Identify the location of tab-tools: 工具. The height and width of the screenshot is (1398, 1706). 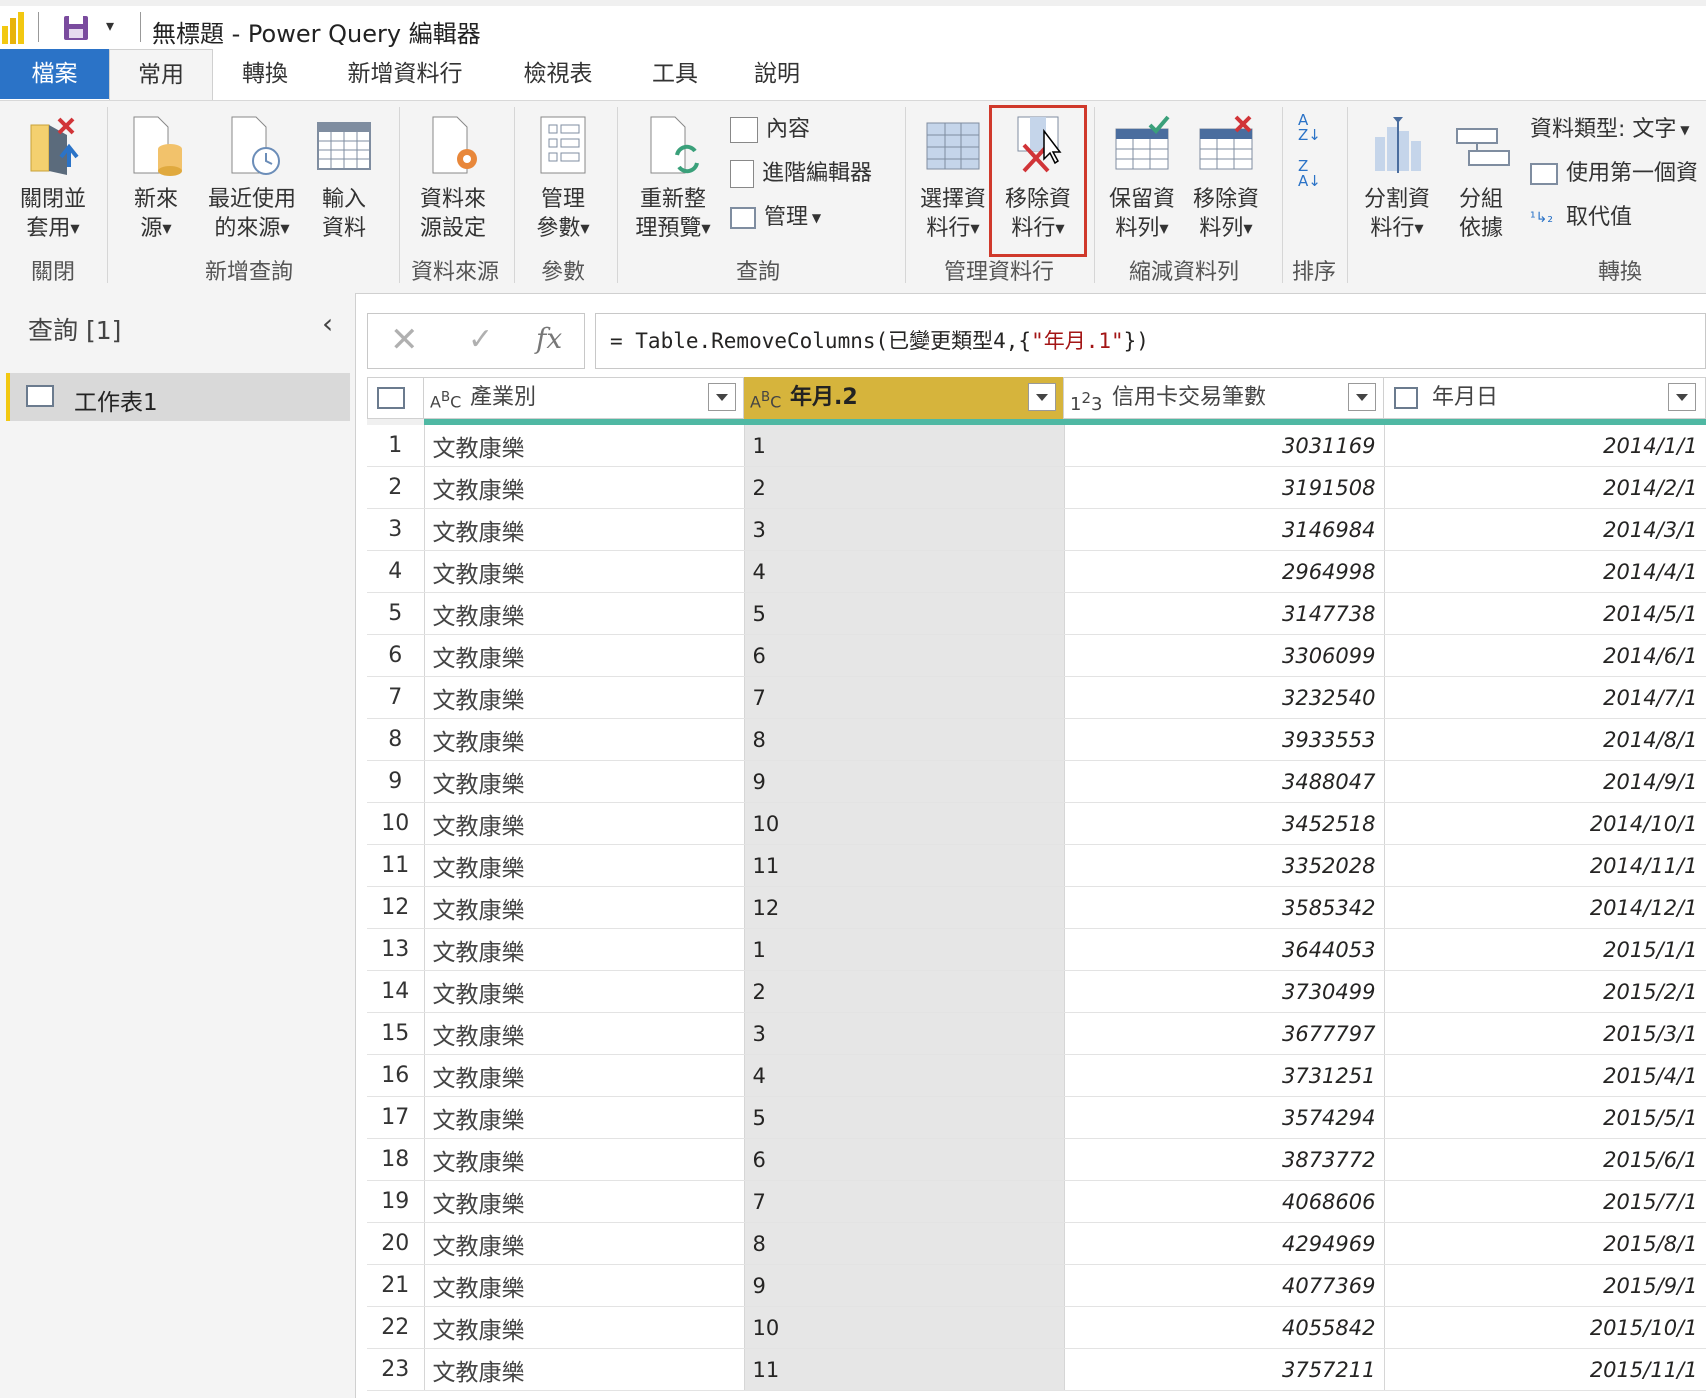
(675, 74).